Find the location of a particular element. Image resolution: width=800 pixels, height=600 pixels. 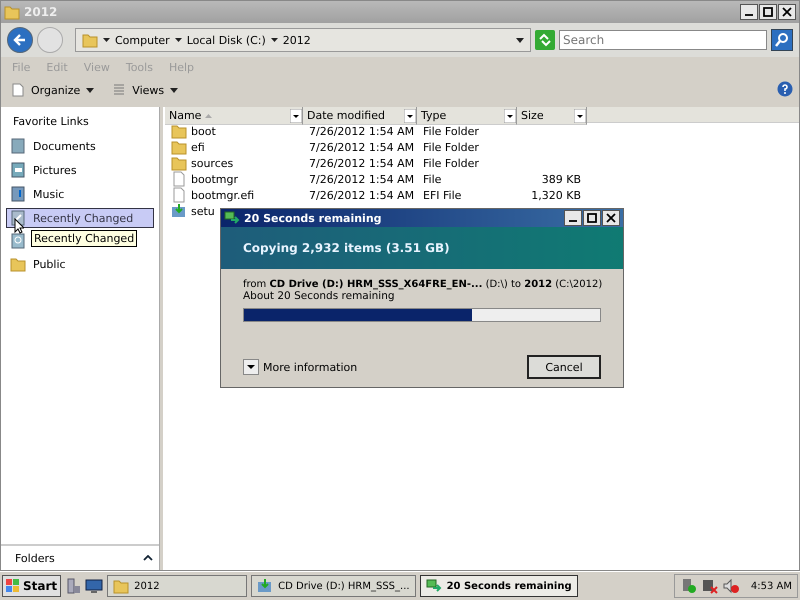

search-button is located at coordinates (782, 40).